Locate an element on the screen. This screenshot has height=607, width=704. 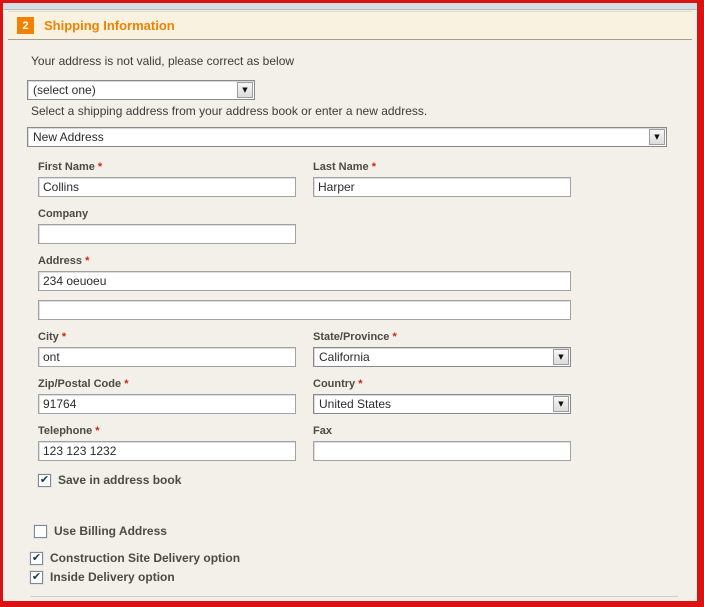
fax-input is located at coordinates (442, 451).